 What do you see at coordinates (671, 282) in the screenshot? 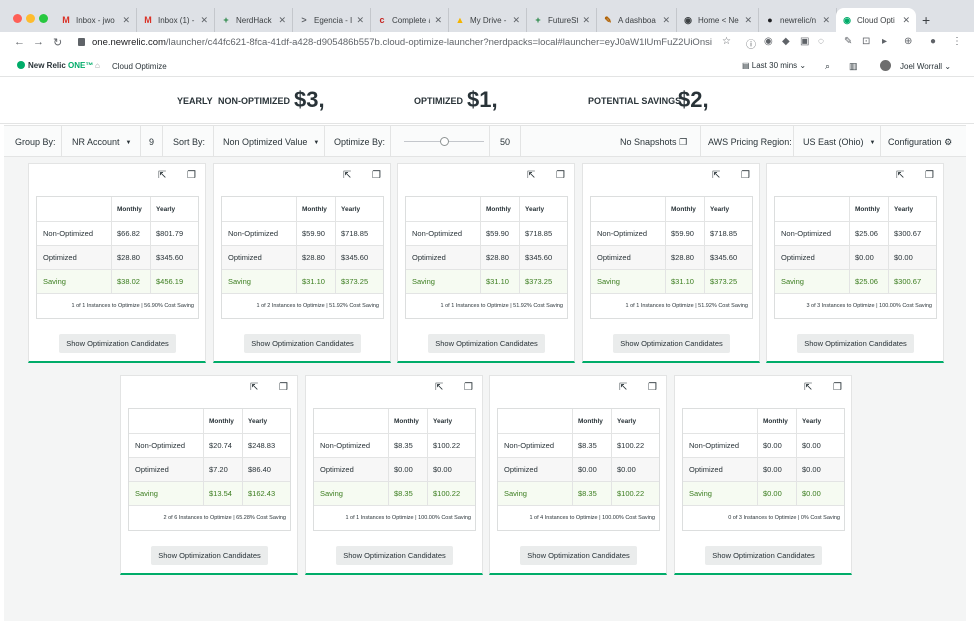
I see `saving-row: Saving $31.10 $373.25` at bounding box center [671, 282].